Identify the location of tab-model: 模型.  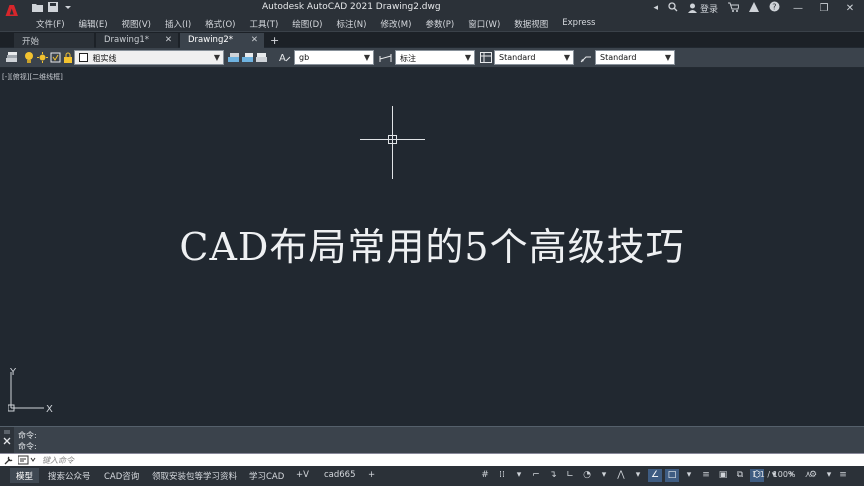
(25, 475).